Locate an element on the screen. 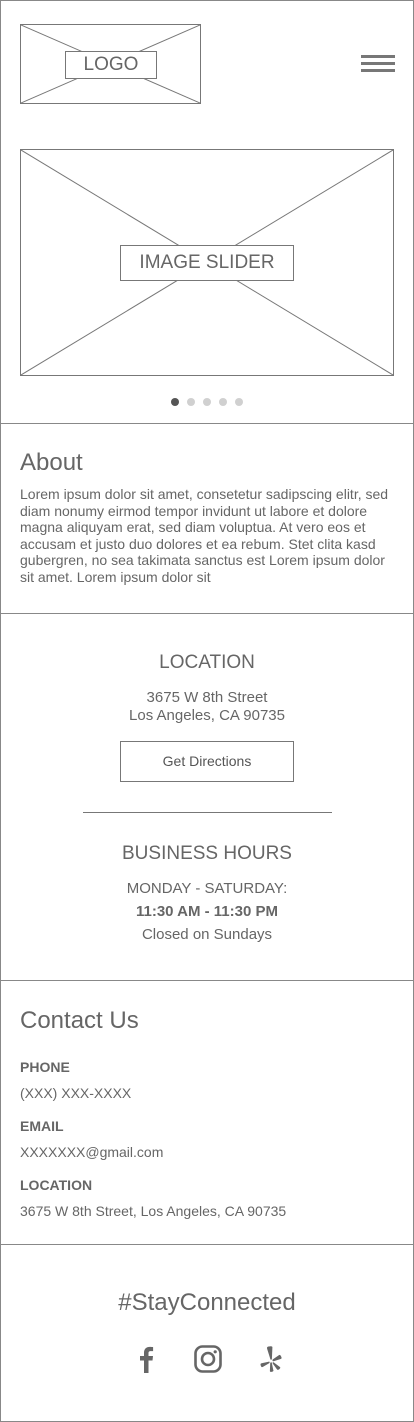 Image resolution: width=414 pixels, height=1422 pixels. slider-pagination is located at coordinates (207, 402).